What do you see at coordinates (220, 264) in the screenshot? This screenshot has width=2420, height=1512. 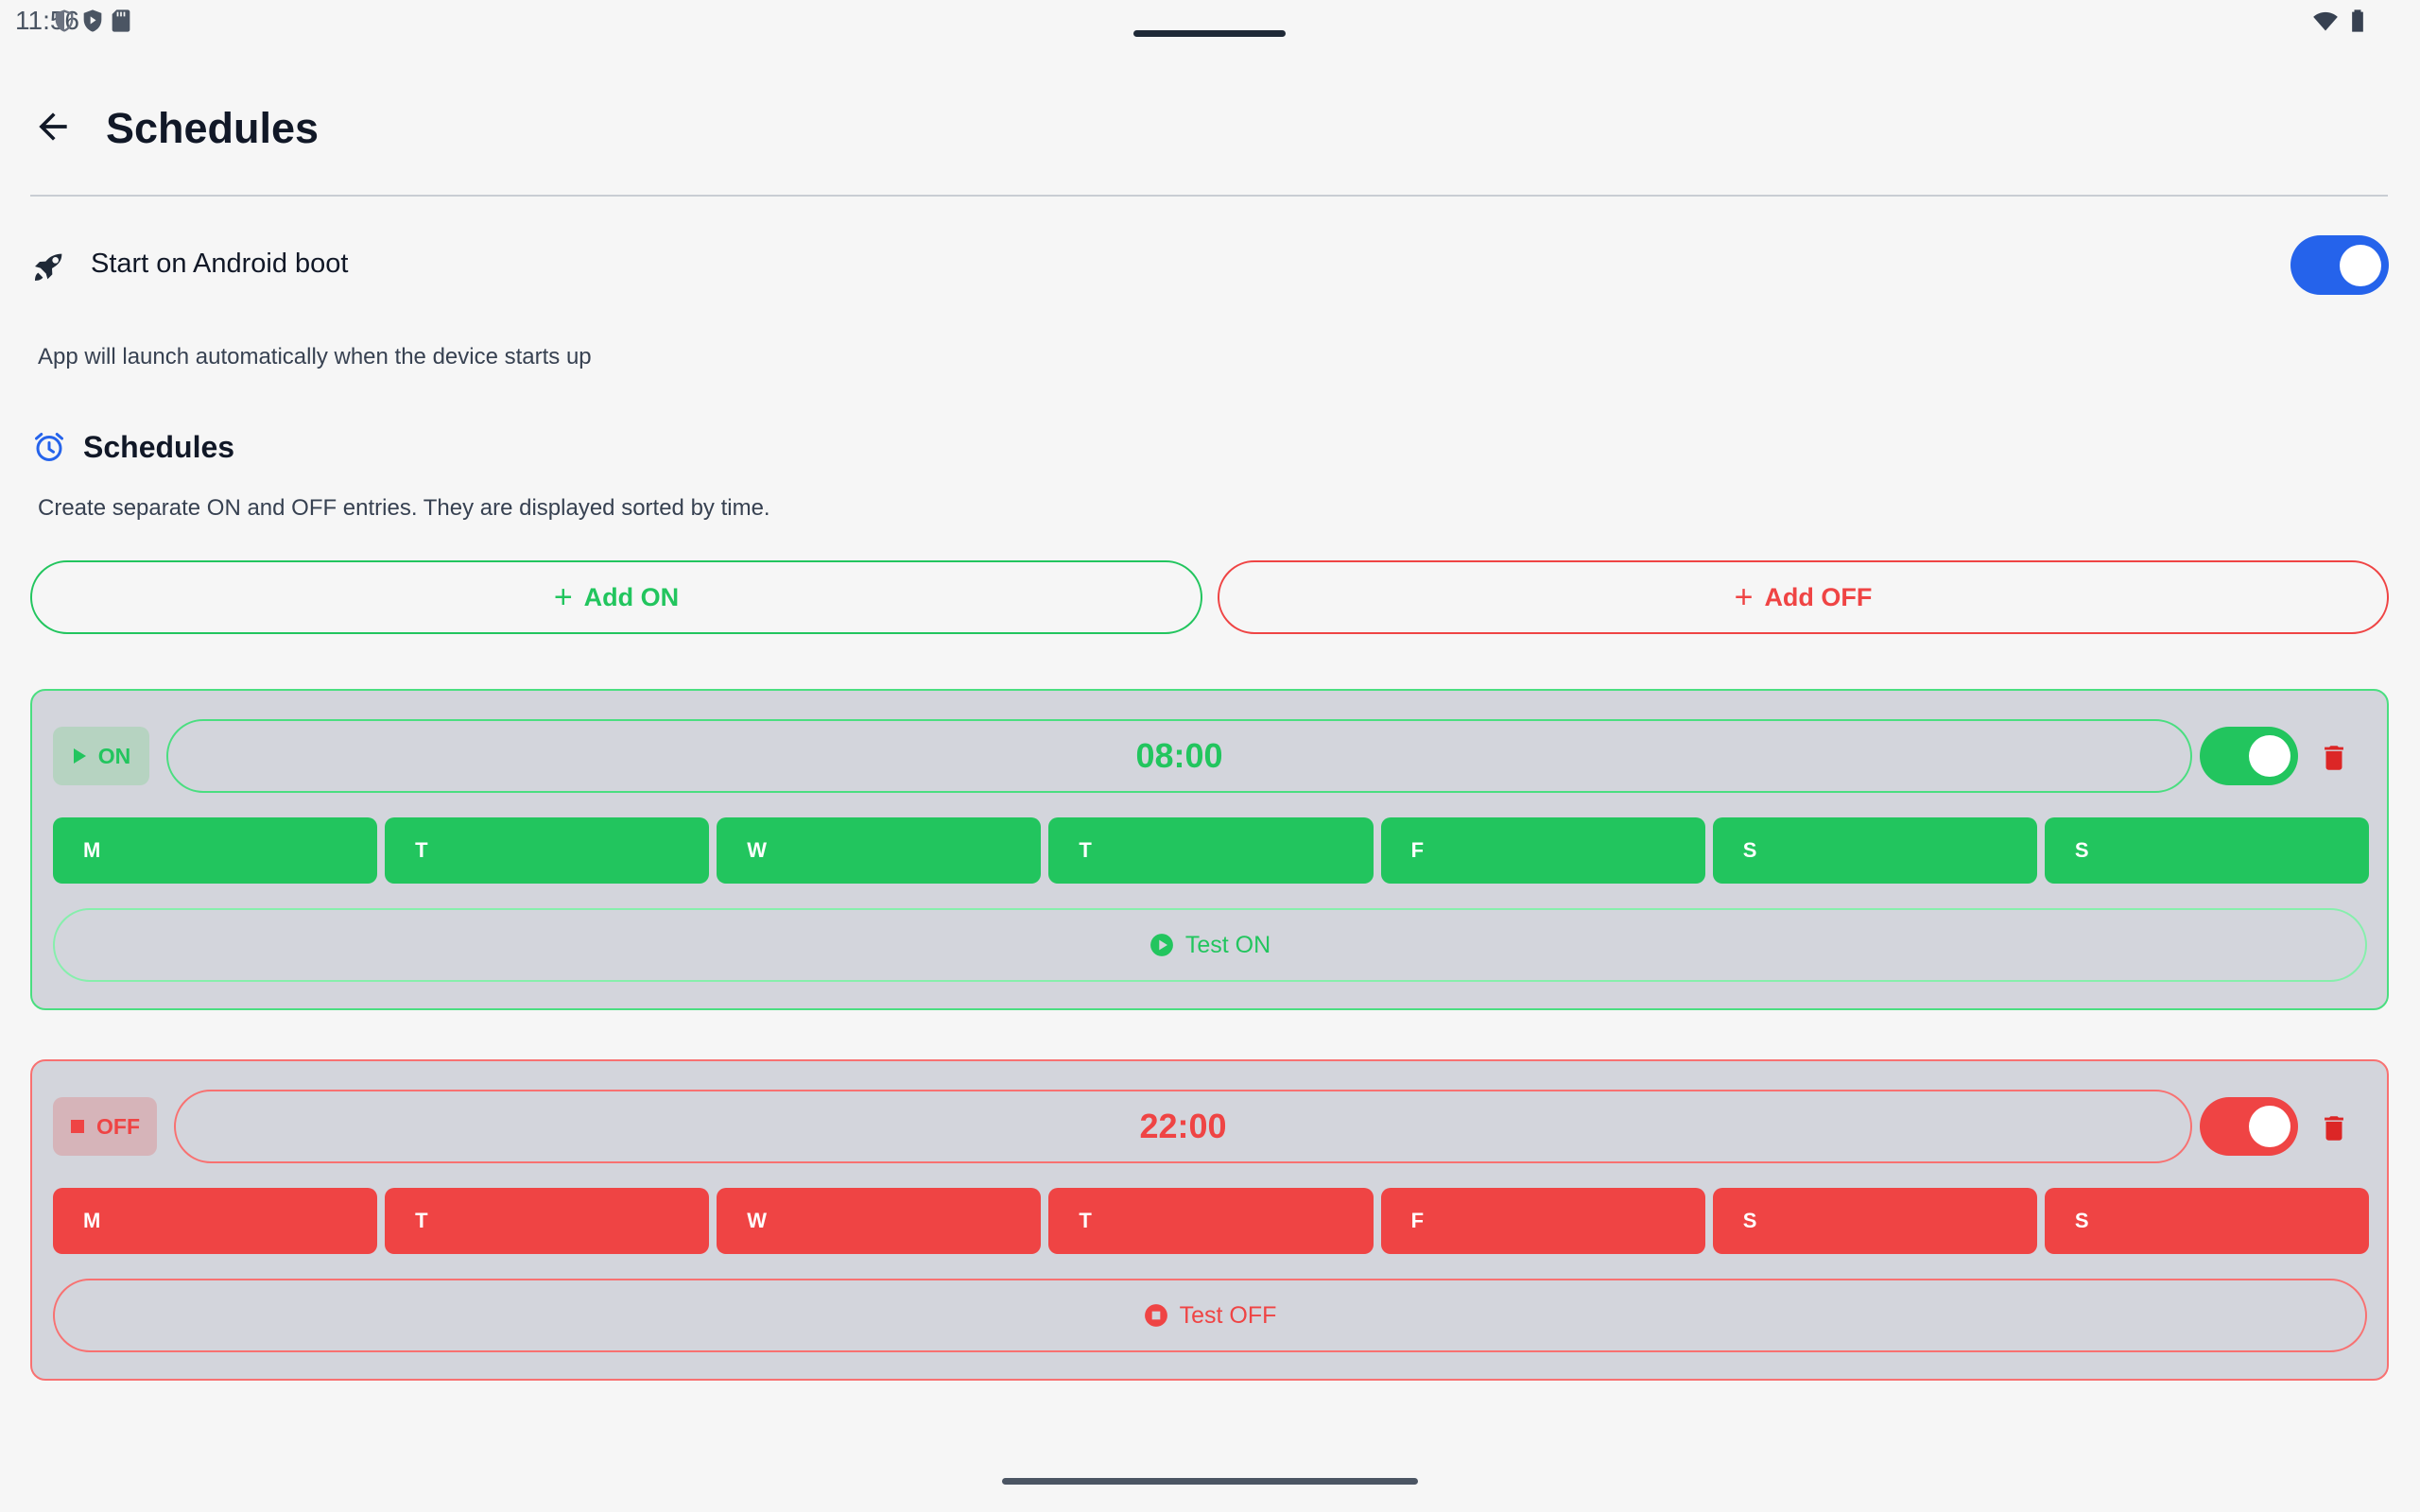 I see `boot-setting-label: Start on Android boot` at bounding box center [220, 264].